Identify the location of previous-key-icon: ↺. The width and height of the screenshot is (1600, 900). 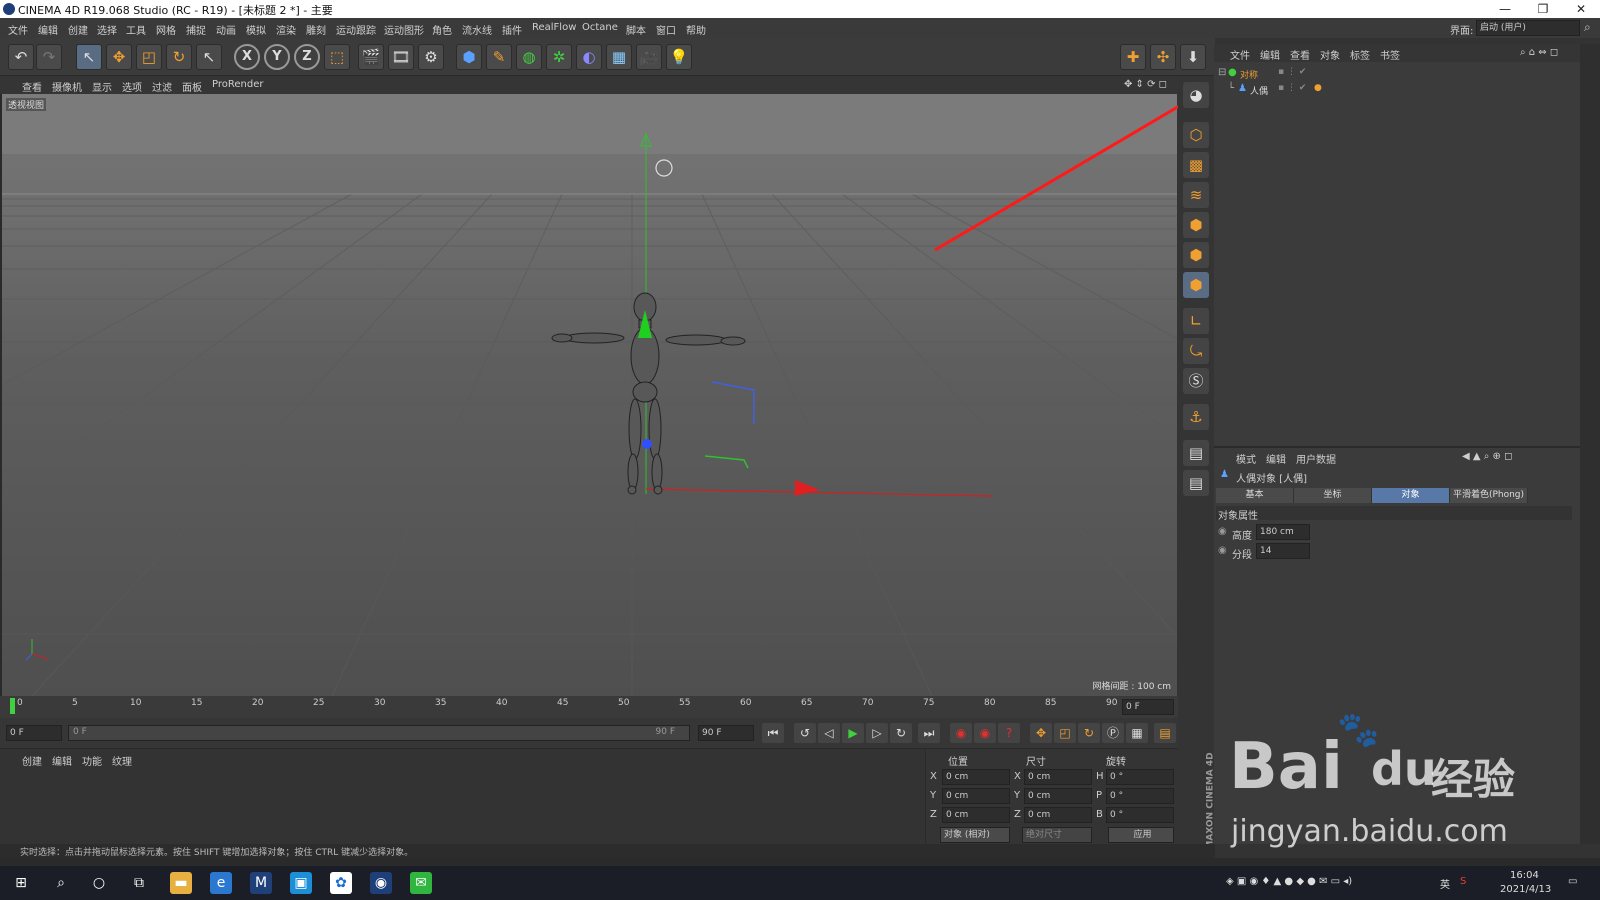
(805, 733).